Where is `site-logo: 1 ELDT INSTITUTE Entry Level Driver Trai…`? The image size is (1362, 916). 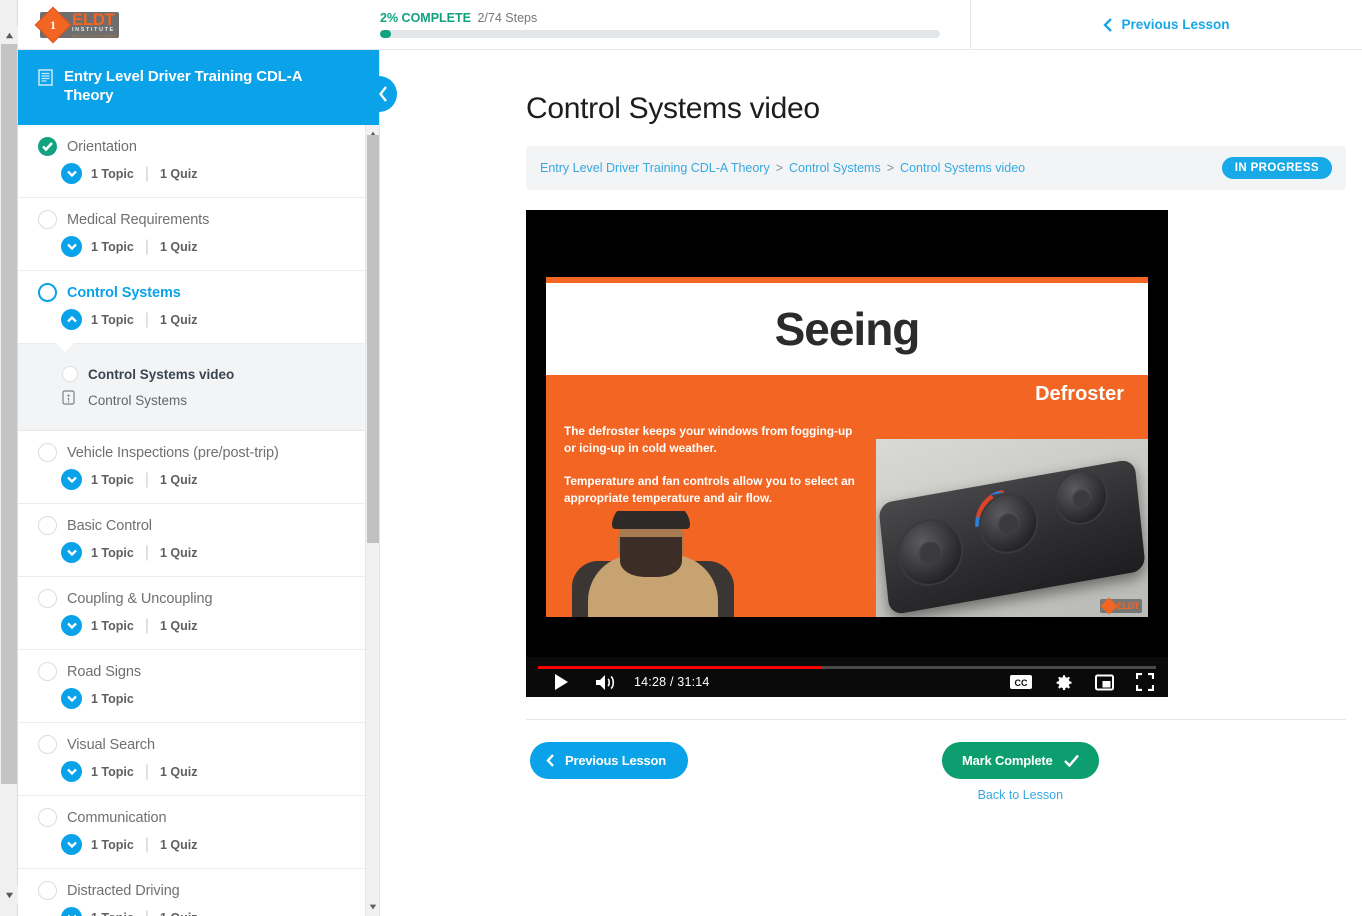 site-logo: 1 ELDT INSTITUTE Entry Level Driver Trai… is located at coordinates (199, 25).